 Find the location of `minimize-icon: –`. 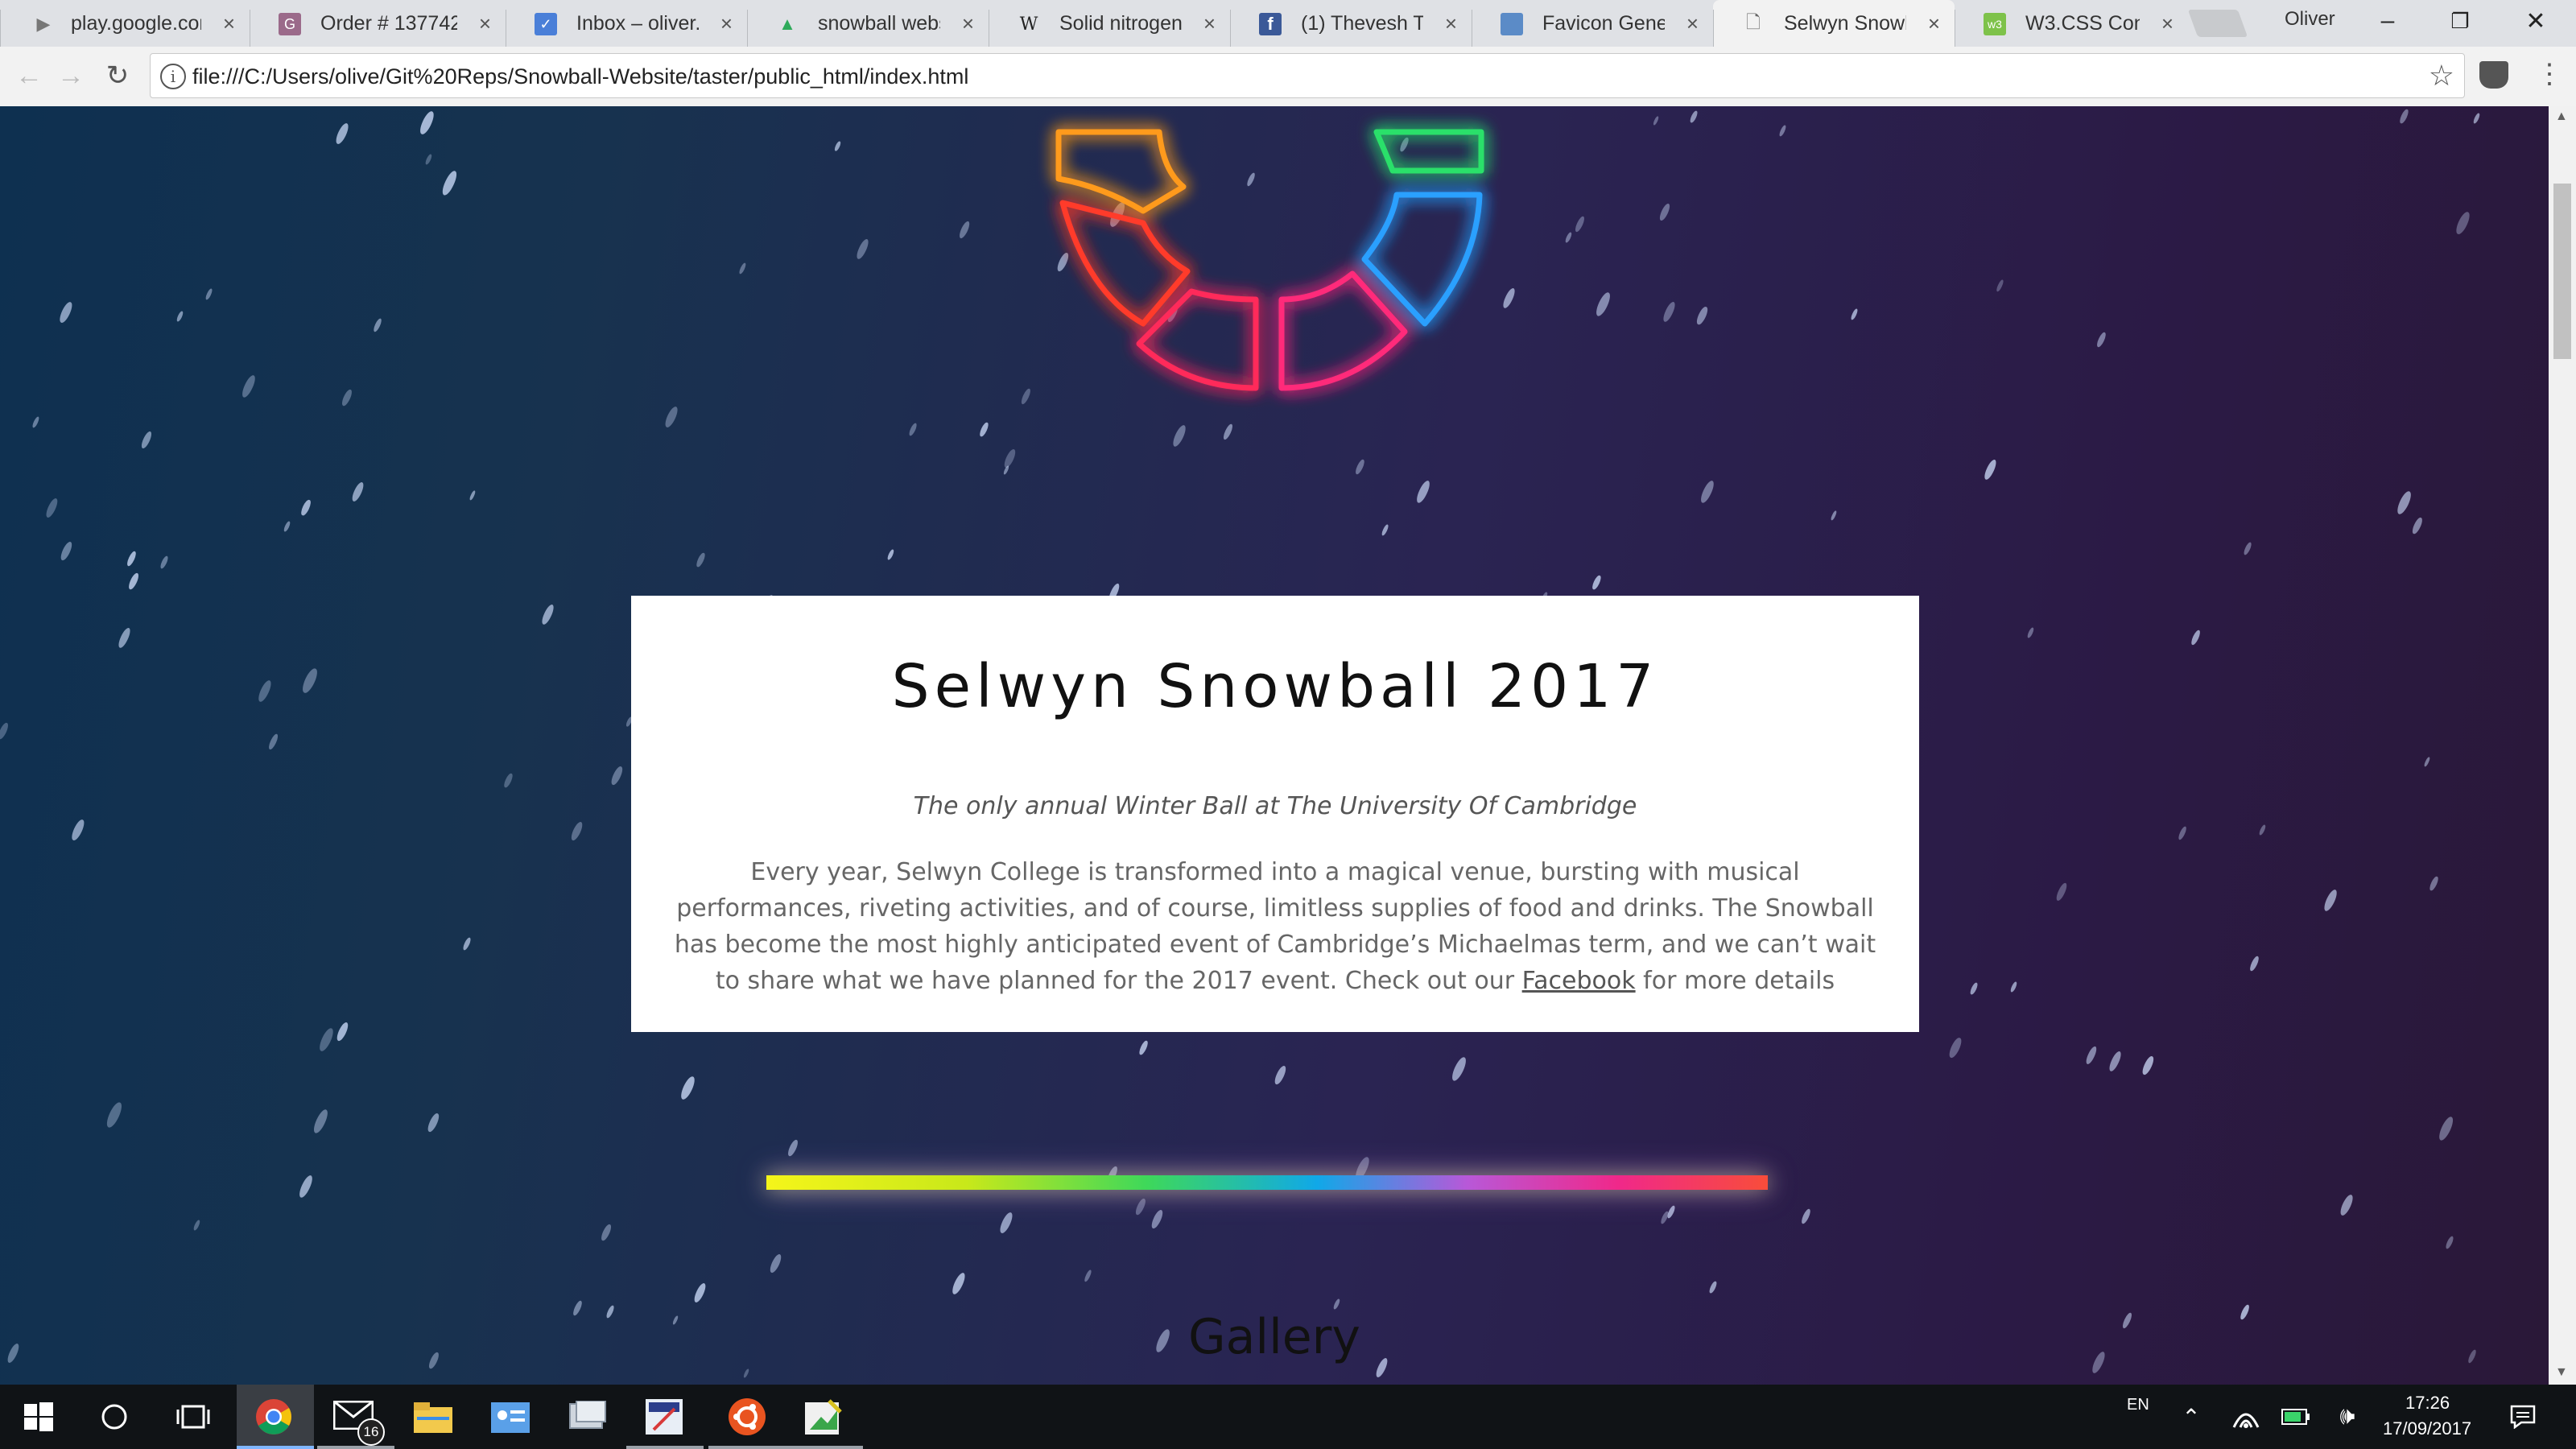

minimize-icon: – is located at coordinates (2387, 21).